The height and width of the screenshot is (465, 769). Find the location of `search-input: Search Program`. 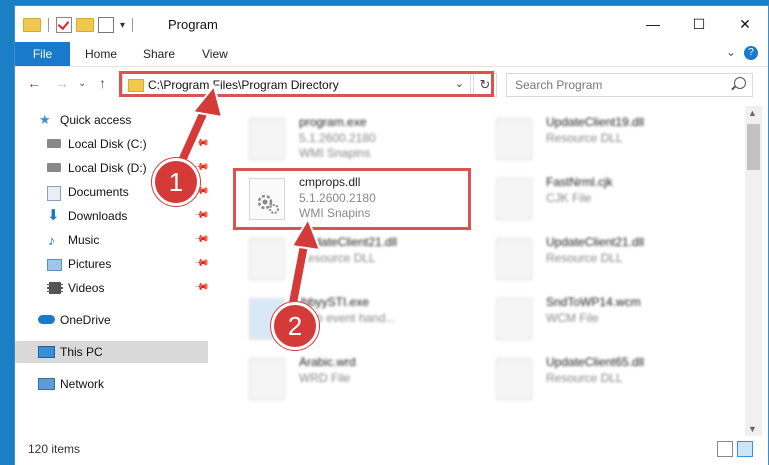

search-input: Search Program is located at coordinates (629, 85).